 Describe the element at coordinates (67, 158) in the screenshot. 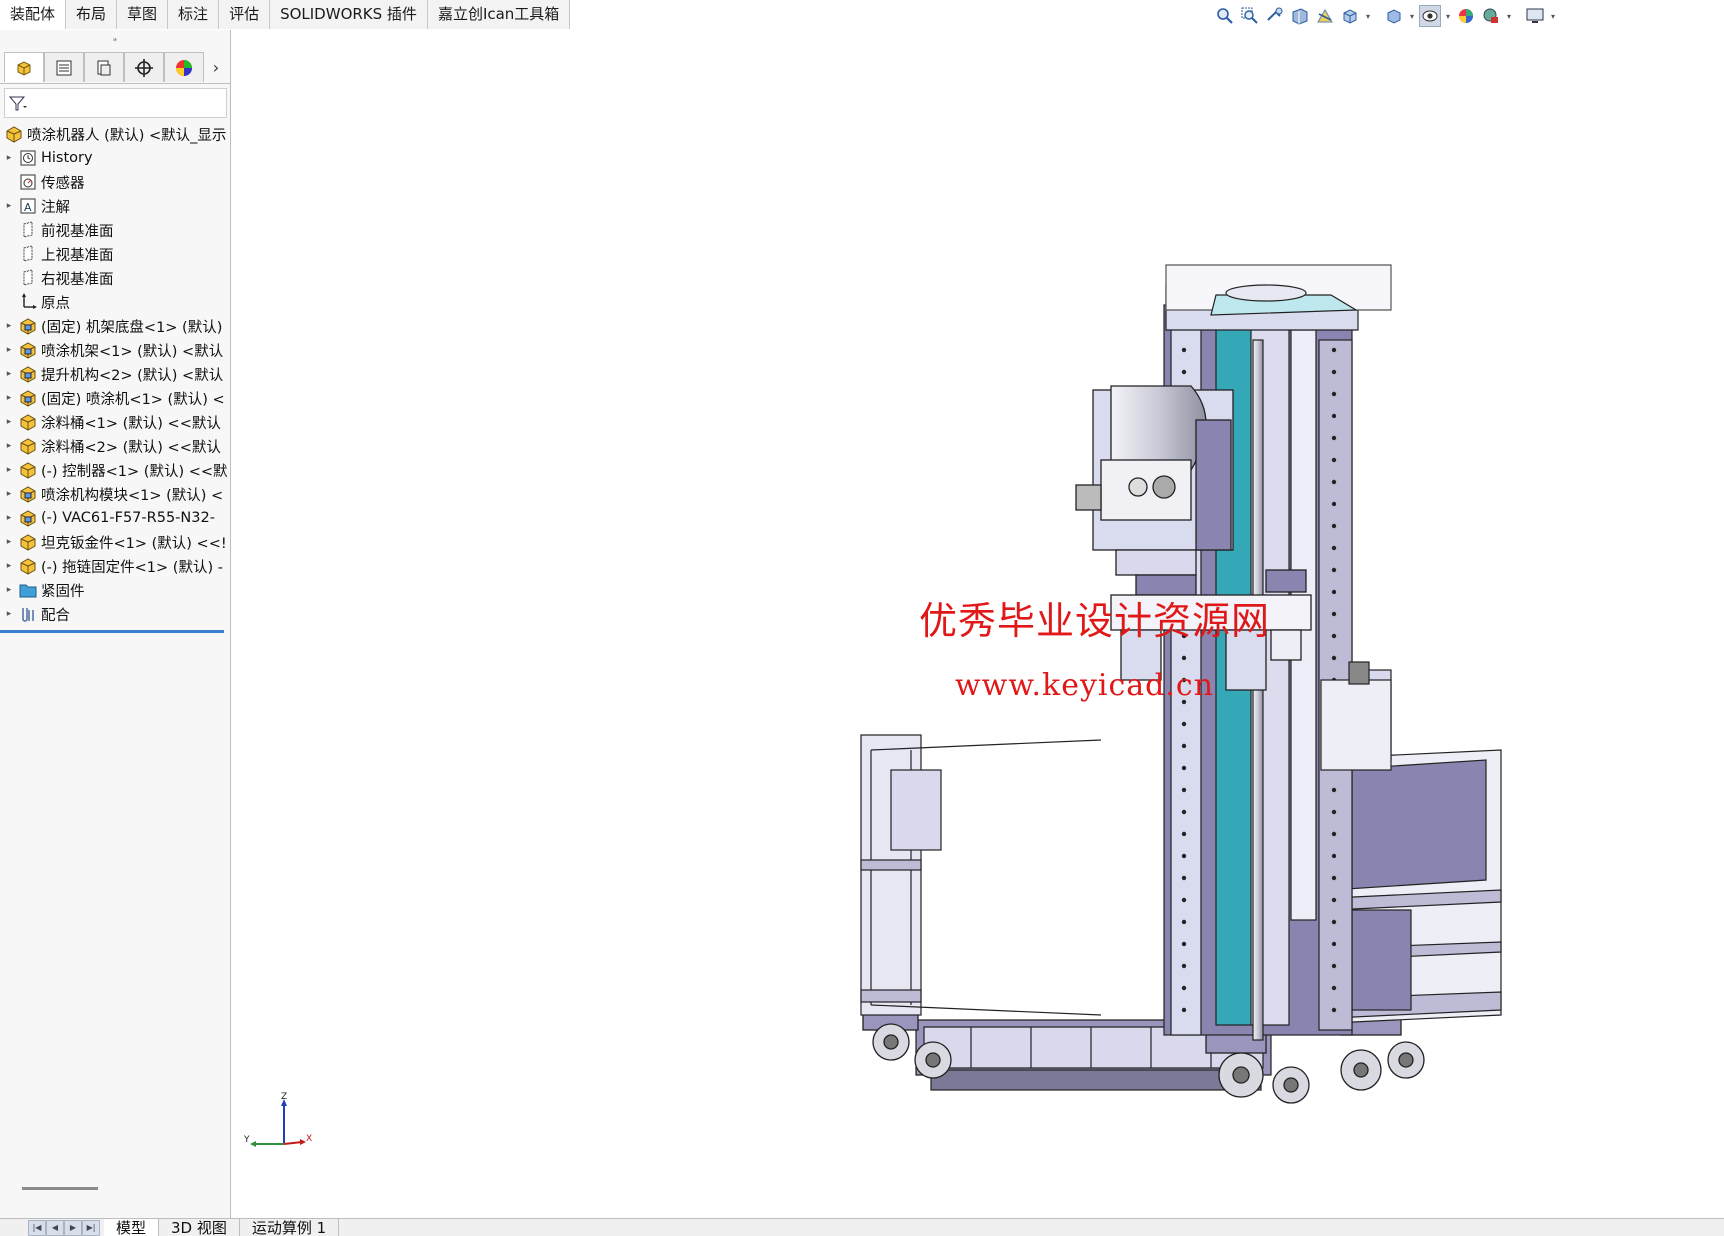

I see `tree-node-label: History` at that location.